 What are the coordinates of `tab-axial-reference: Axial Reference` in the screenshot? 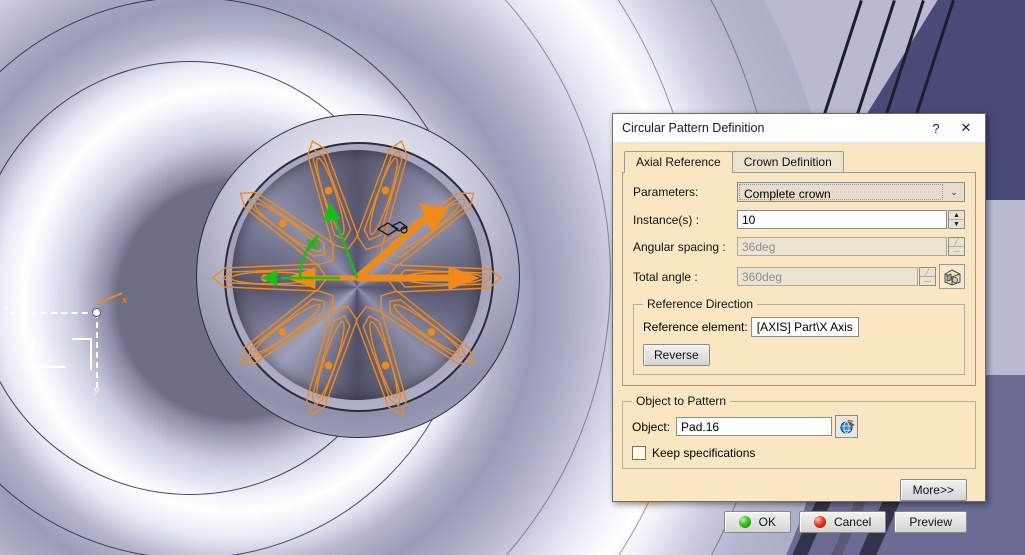 It's located at (678, 162).